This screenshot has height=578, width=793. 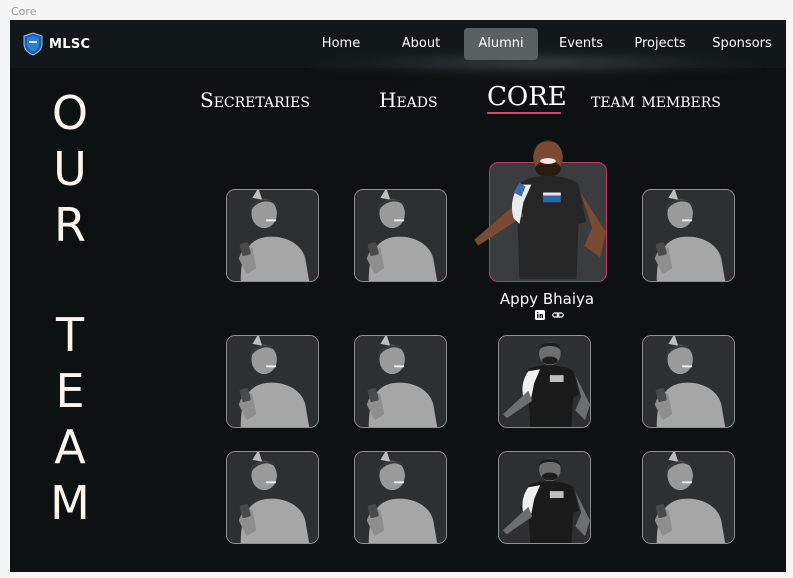 What do you see at coordinates (547, 299) in the screenshot?
I see `featured-member-name: Appy Bhaiya` at bounding box center [547, 299].